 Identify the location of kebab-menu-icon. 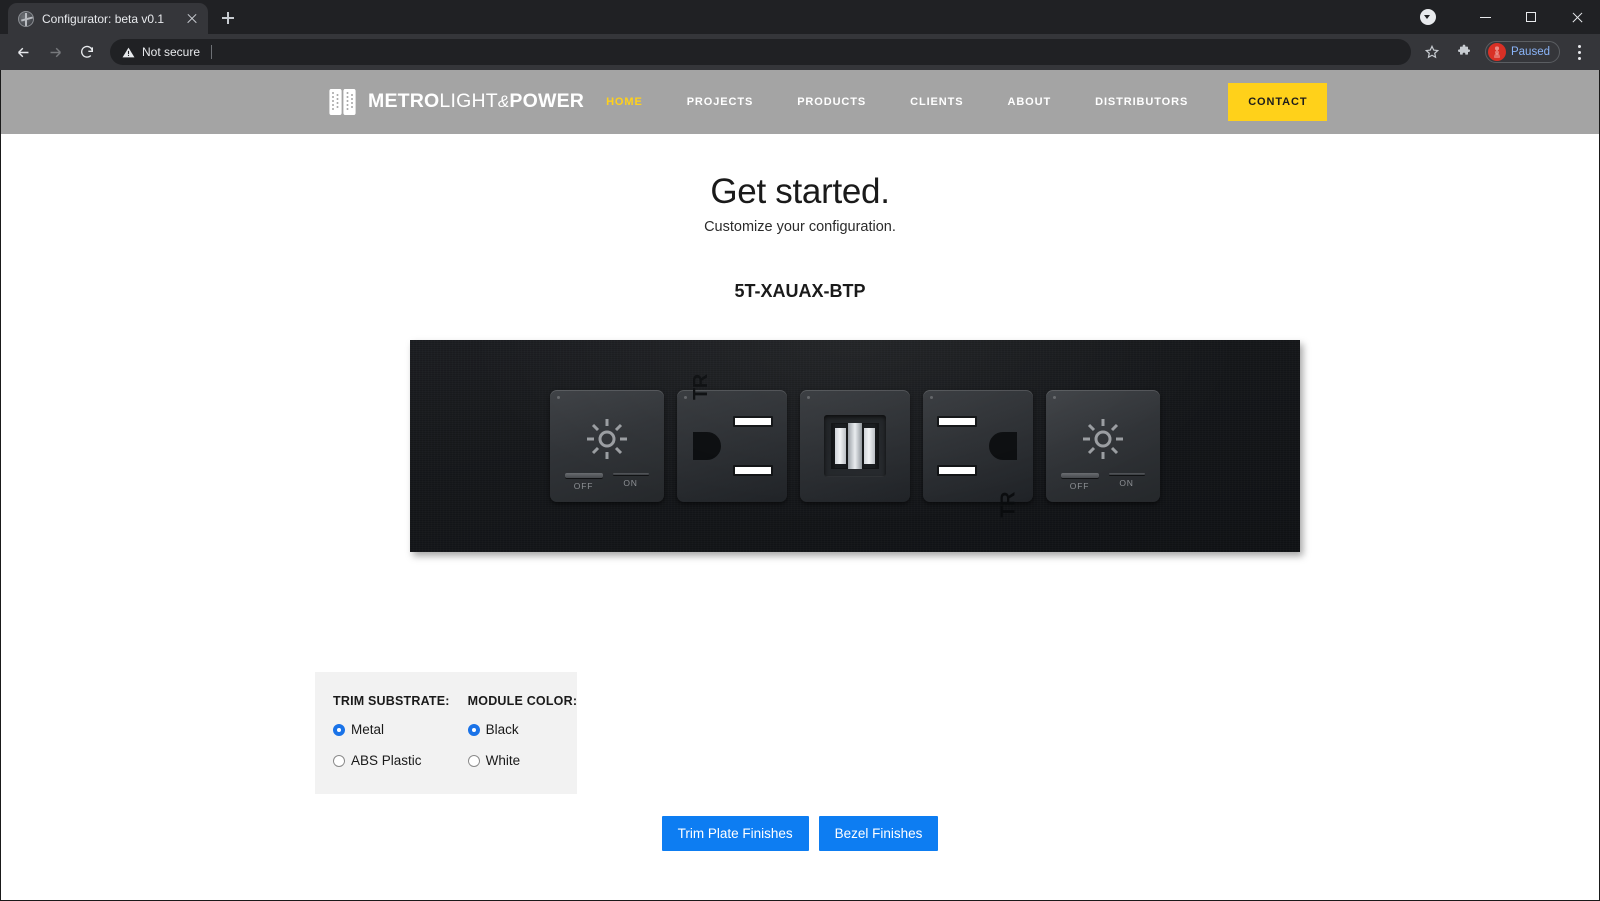
(1579, 52).